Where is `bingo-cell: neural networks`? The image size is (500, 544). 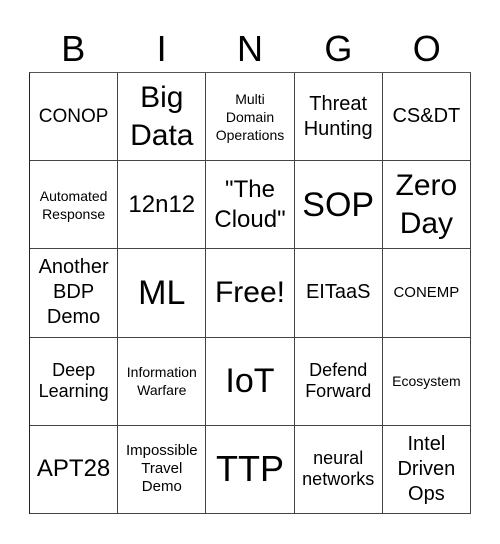 bingo-cell: neural networks is located at coordinates (338, 469).